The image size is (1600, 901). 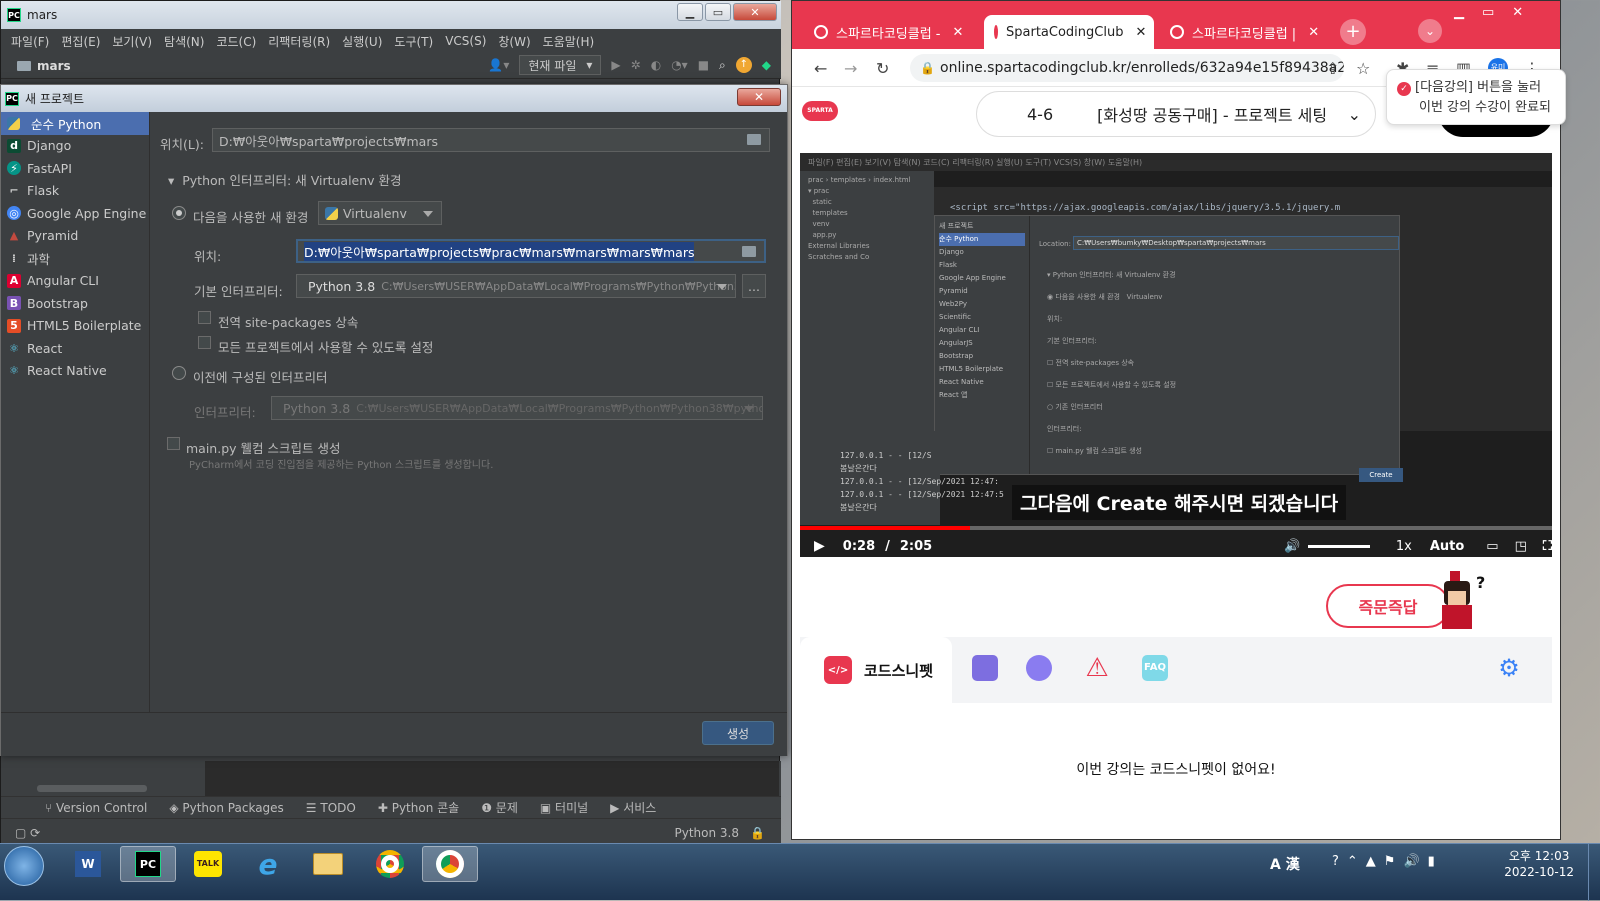 I want to click on tab-search-icon: ⌄, so click(x=1430, y=31).